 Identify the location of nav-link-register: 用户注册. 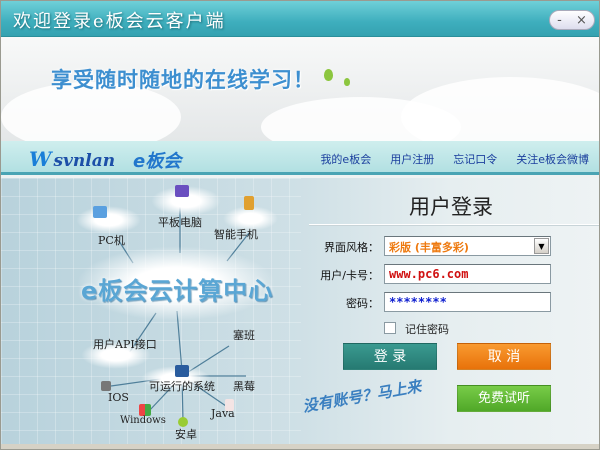
(412, 159).